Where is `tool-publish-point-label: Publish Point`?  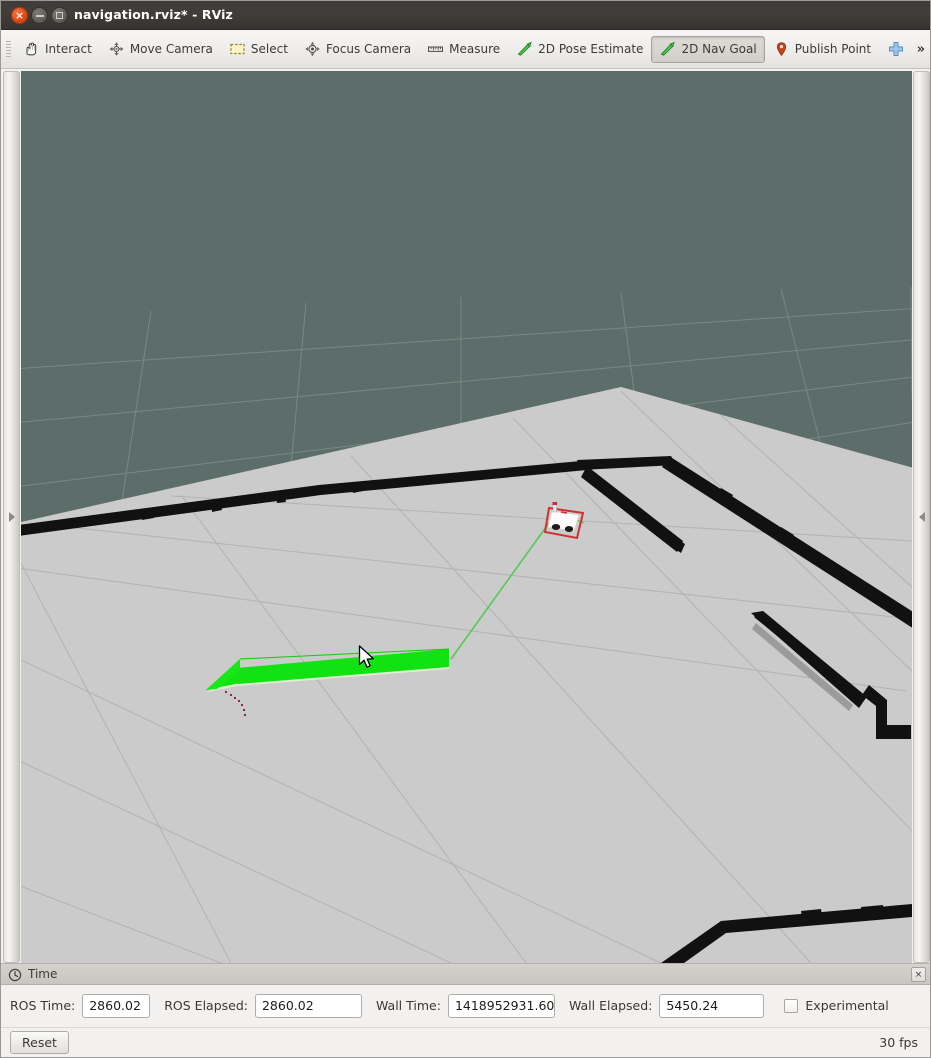
tool-publish-point-label: Publish Point is located at coordinates (833, 49).